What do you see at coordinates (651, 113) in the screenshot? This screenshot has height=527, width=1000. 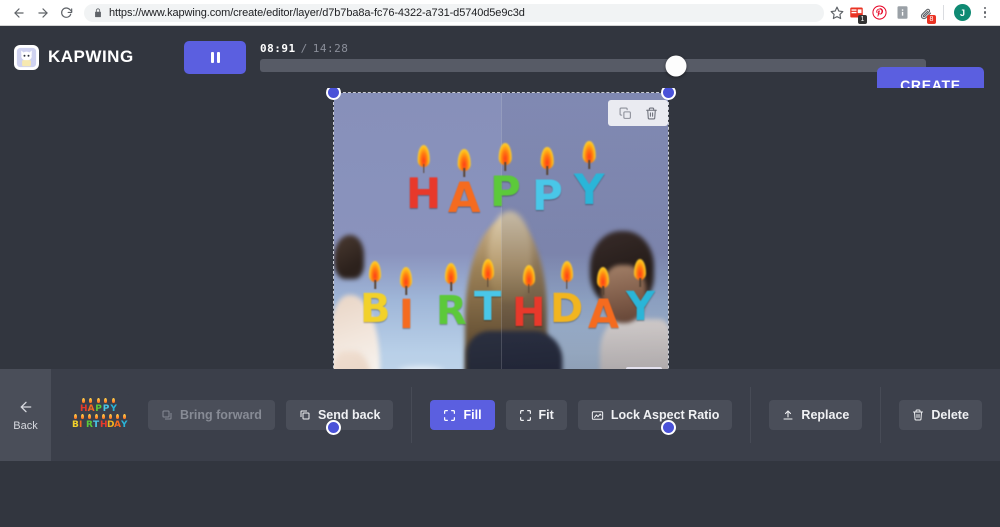 I see `delete-layer-button` at bounding box center [651, 113].